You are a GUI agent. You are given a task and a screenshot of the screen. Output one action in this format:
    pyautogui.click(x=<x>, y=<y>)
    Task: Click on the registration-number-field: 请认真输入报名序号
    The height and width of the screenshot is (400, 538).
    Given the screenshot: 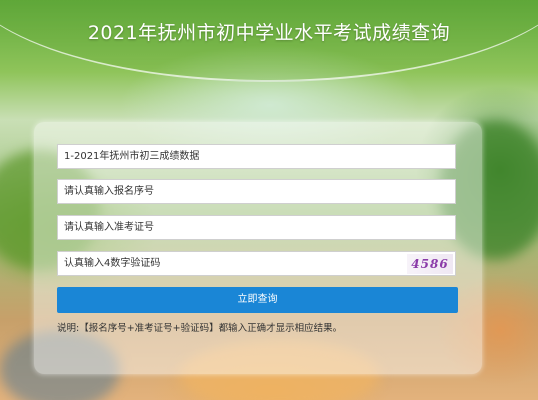 What is the action you would take?
    pyautogui.click(x=256, y=191)
    